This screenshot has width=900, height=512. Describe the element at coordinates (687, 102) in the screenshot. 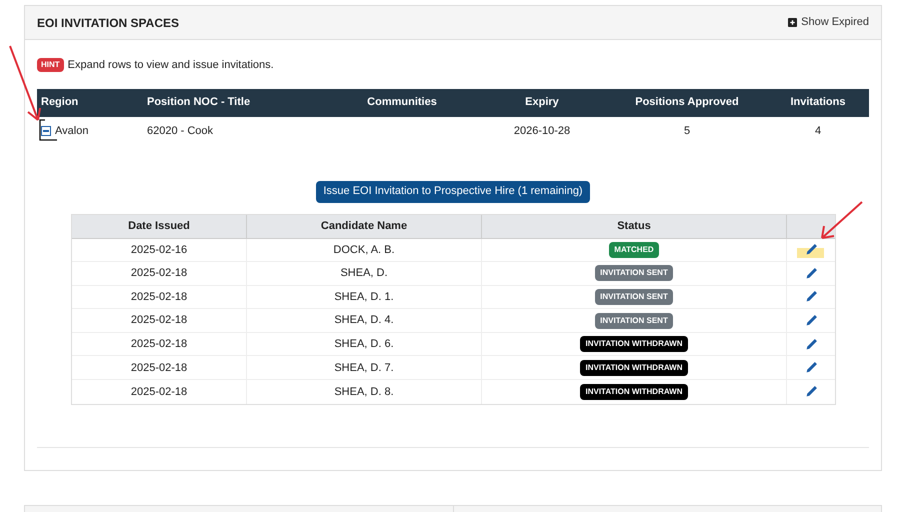

I see `column-header: Positions Approved` at that location.